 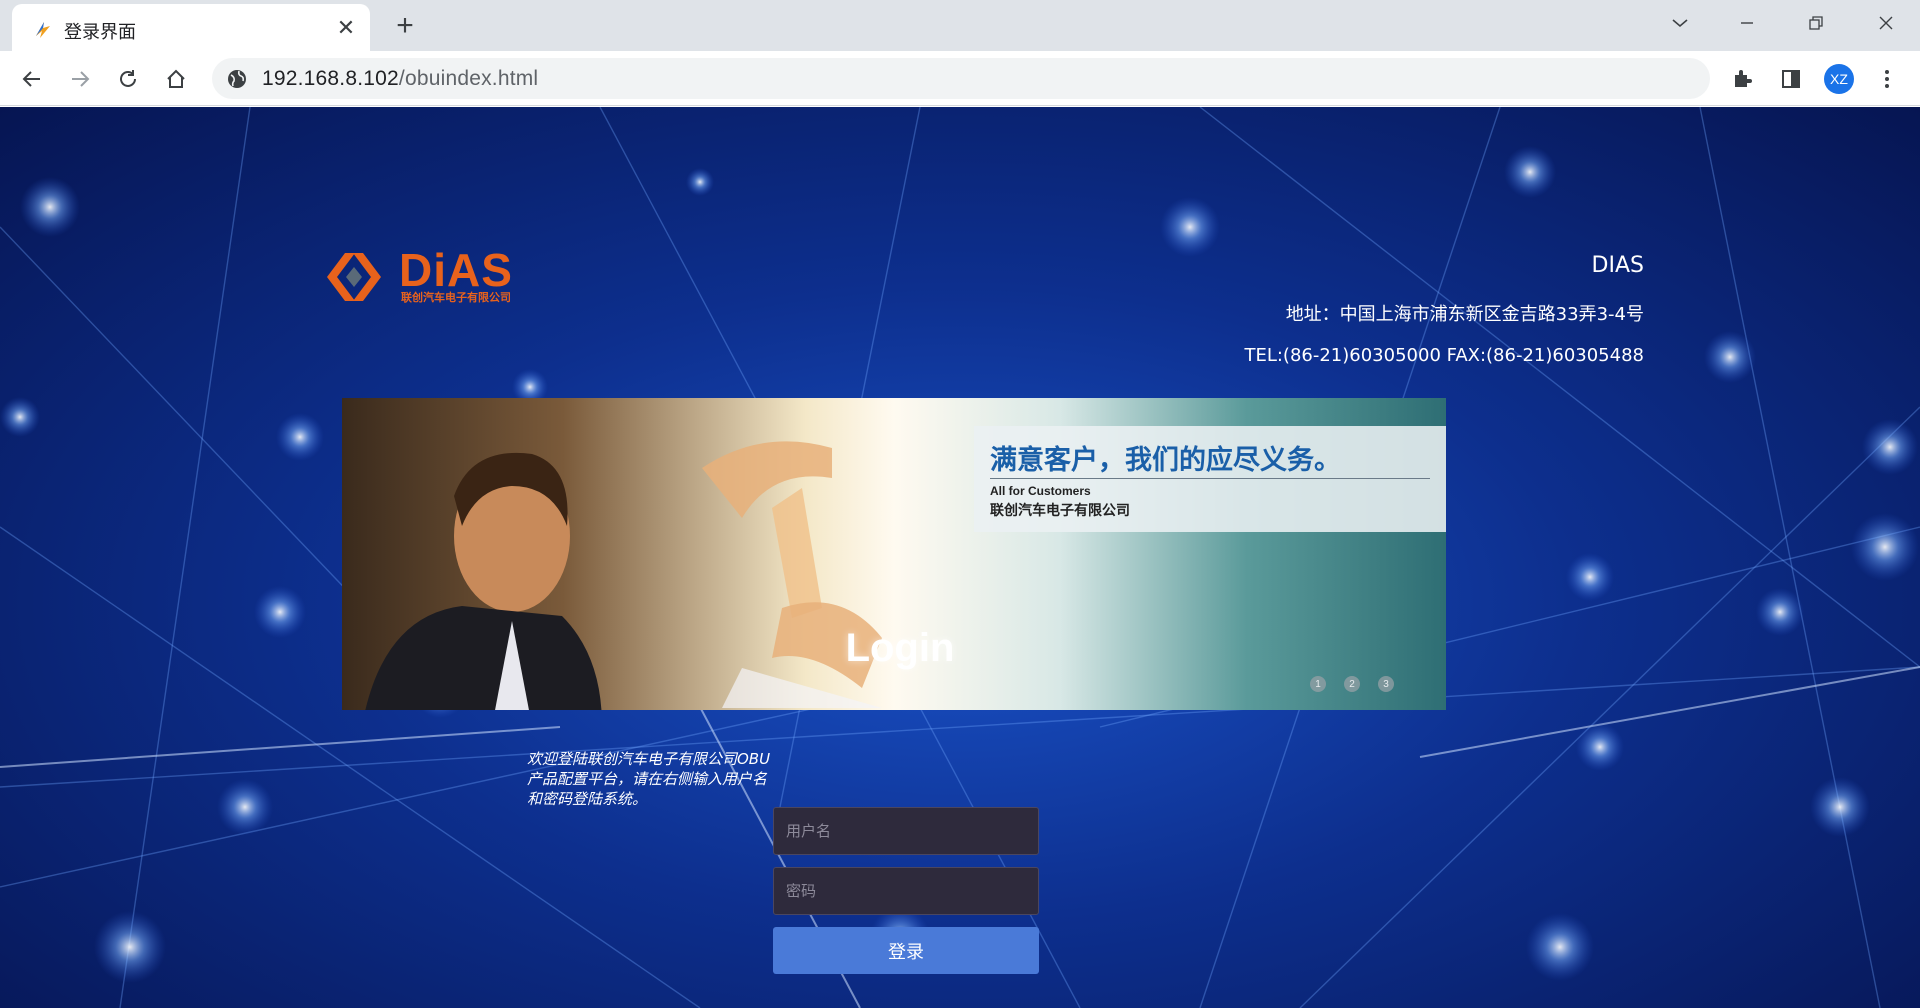 I want to click on login-title: Login, so click(x=900, y=648).